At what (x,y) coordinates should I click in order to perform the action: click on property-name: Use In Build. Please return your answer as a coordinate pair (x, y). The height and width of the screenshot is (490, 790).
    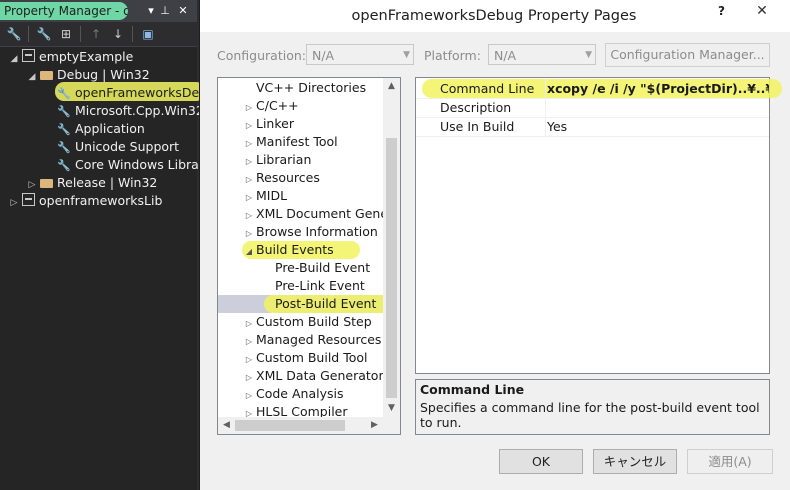
    Looking at the image, I should click on (477, 126).